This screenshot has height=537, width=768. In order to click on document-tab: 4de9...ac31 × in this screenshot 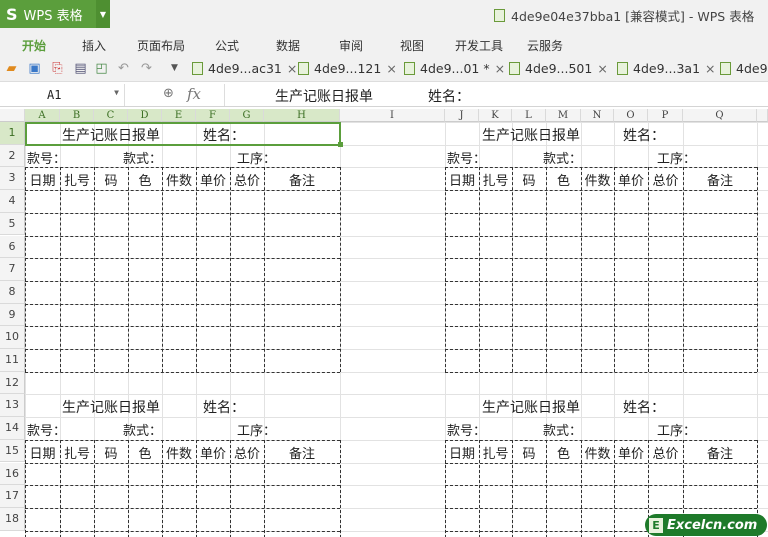, I will do `click(244, 68)`.